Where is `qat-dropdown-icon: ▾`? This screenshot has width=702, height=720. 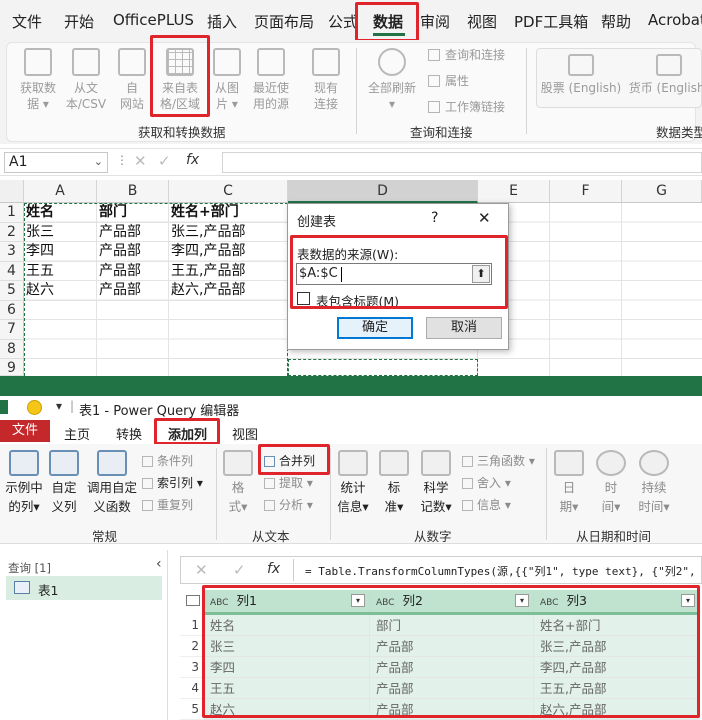 qat-dropdown-icon: ▾ is located at coordinates (59, 406).